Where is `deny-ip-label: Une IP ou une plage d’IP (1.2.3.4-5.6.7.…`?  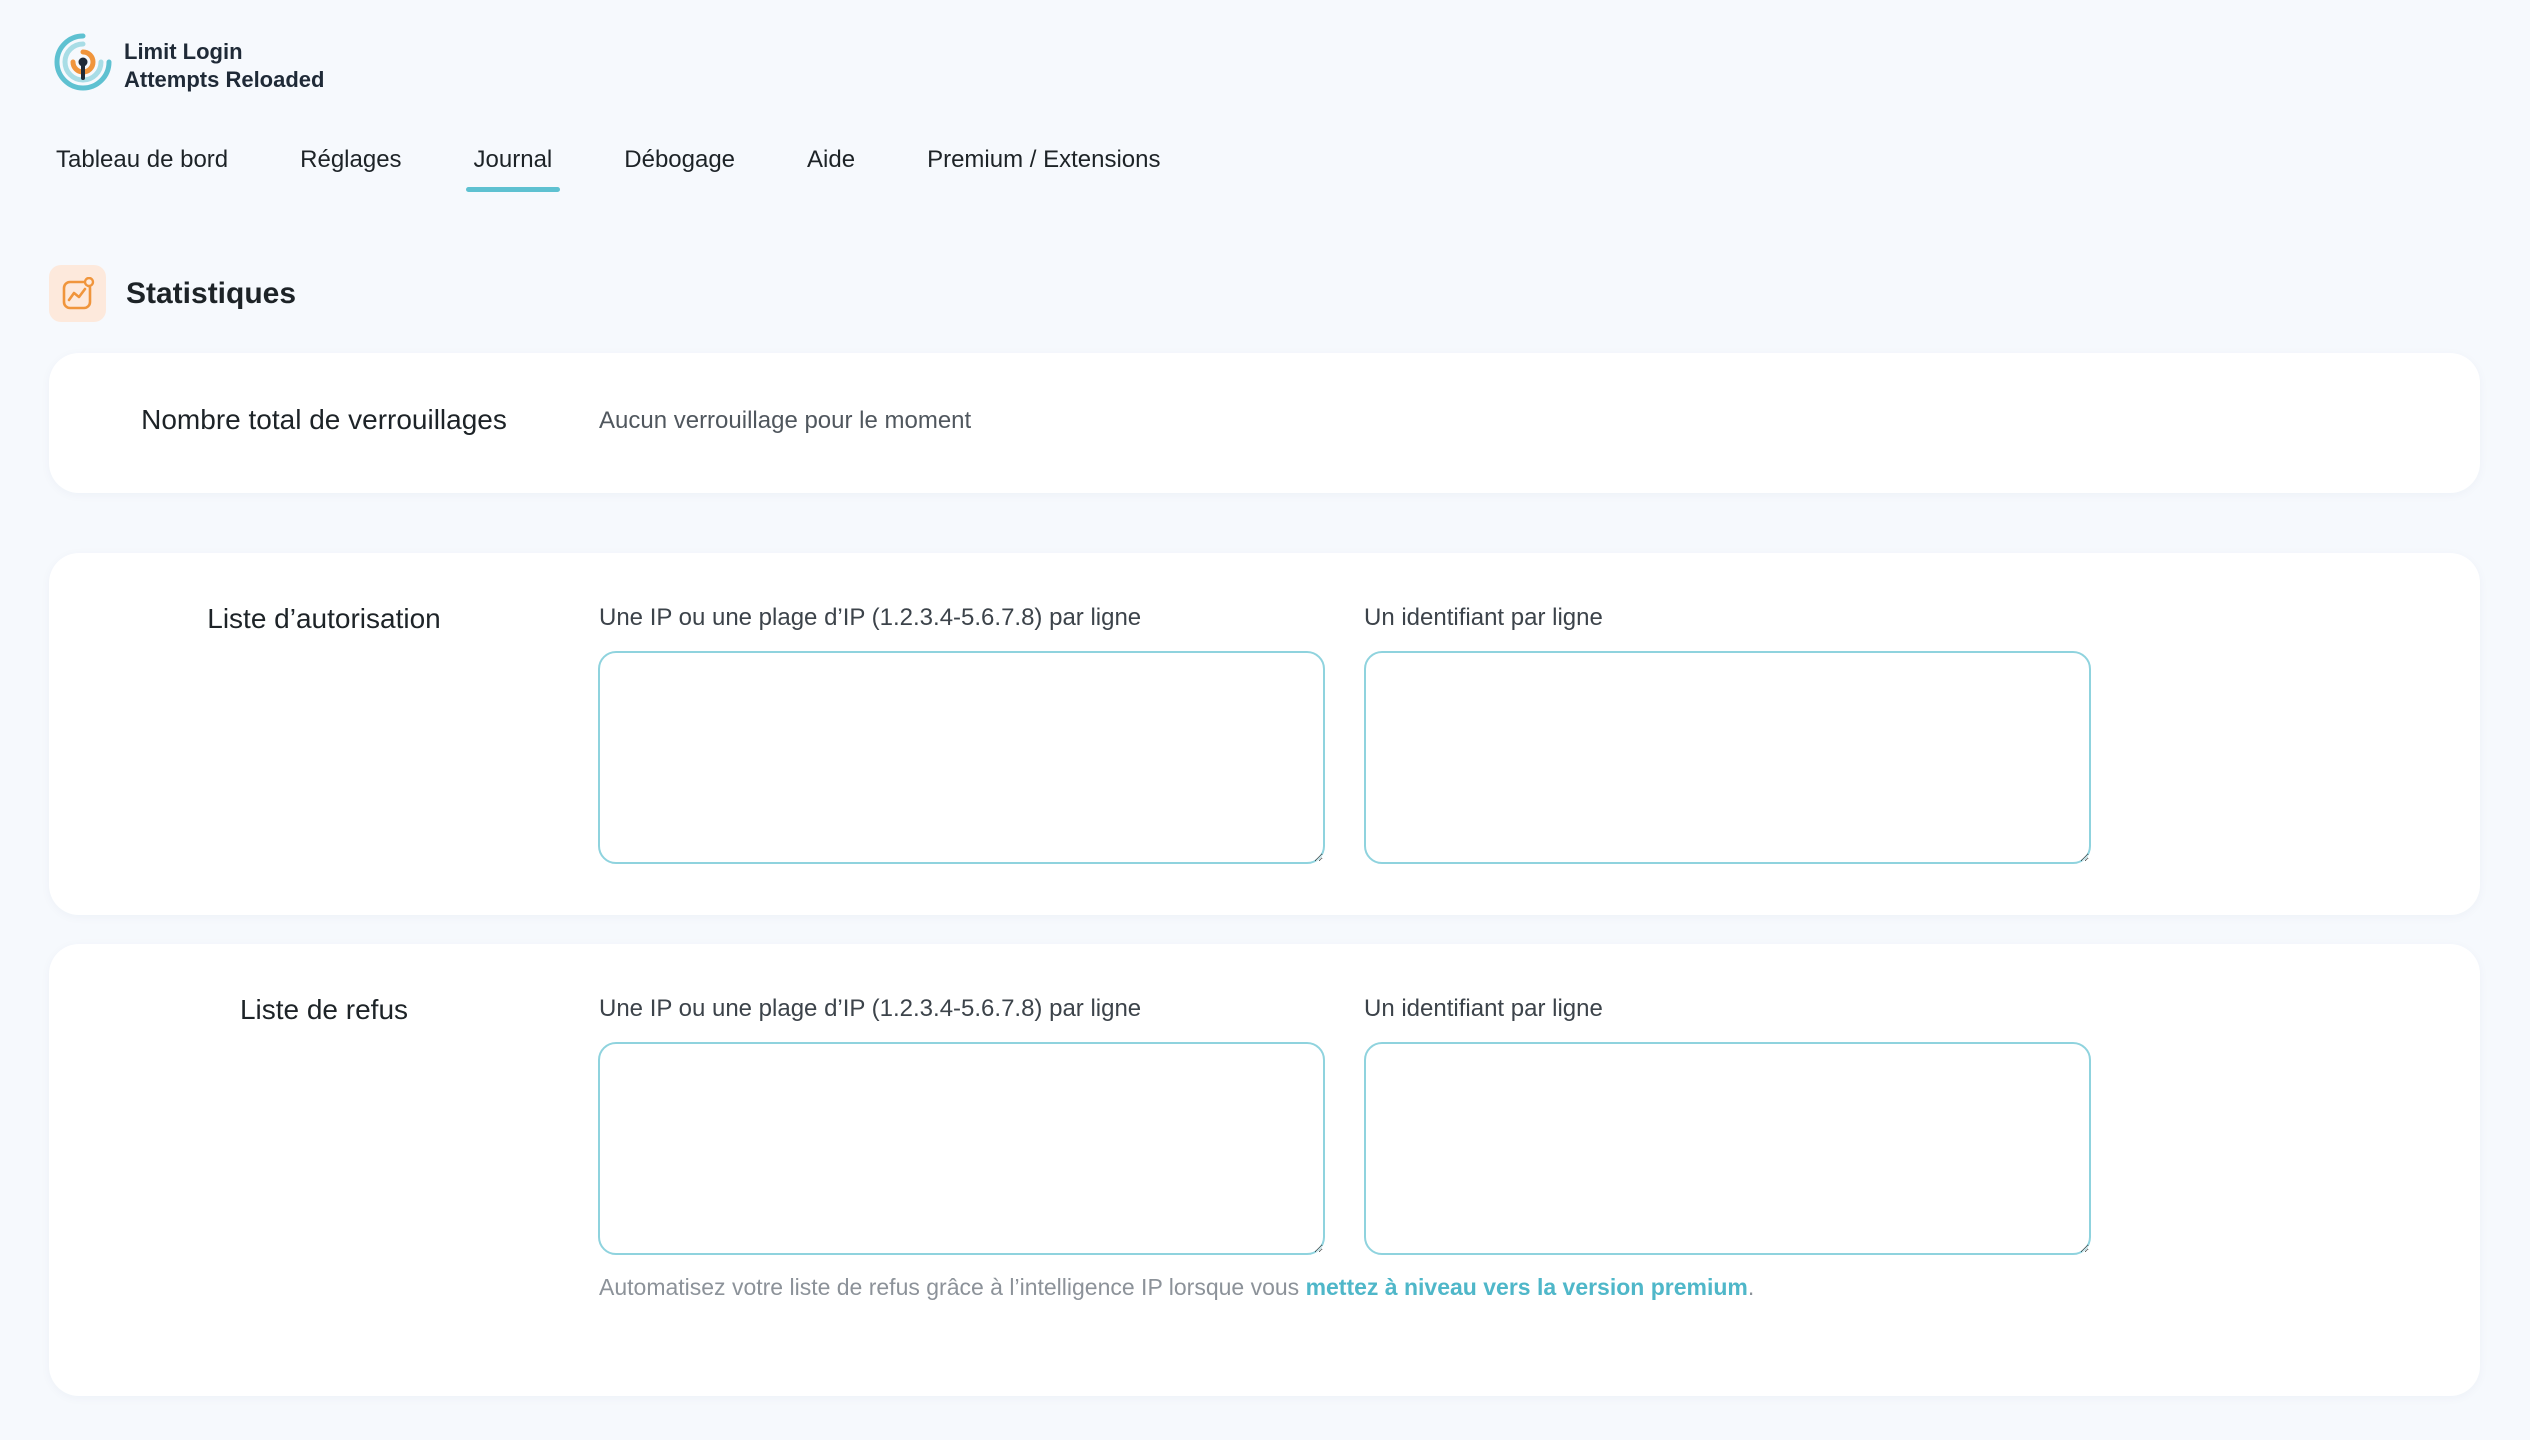
deny-ip-label: Une IP ou une plage d’IP (1.2.3.4-5.6.7.… is located at coordinates (870, 1008).